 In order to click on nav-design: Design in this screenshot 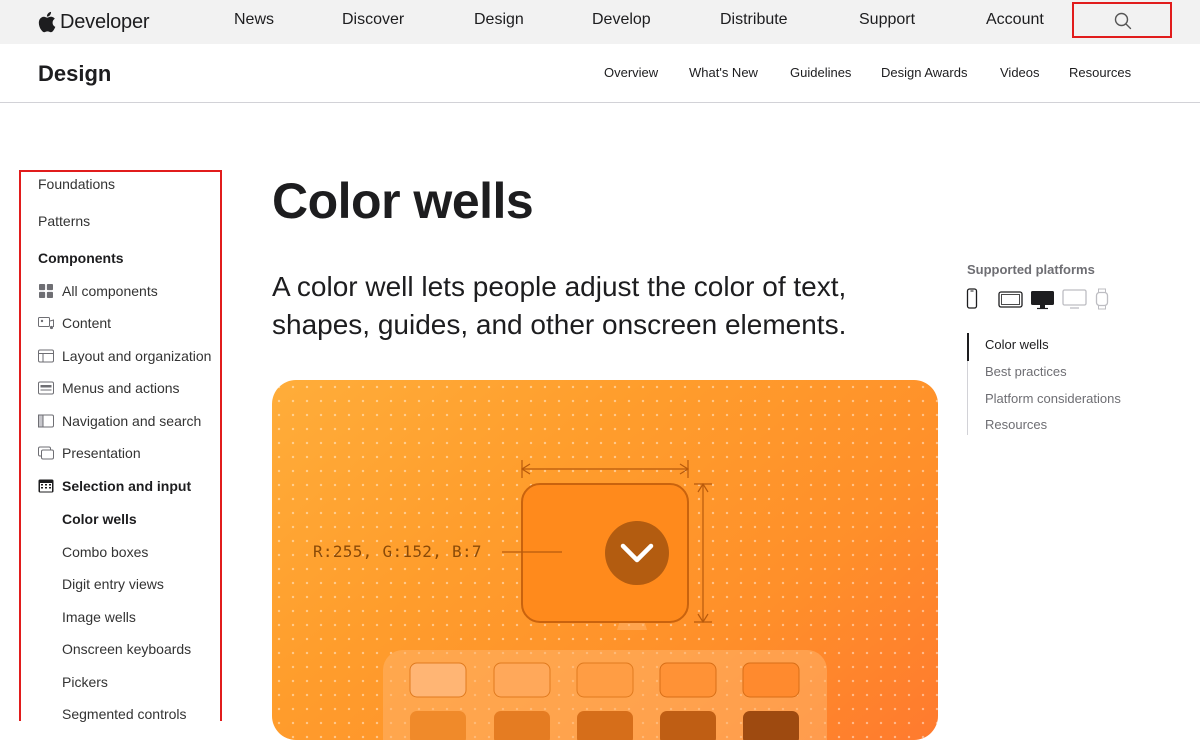, I will do `click(499, 20)`.